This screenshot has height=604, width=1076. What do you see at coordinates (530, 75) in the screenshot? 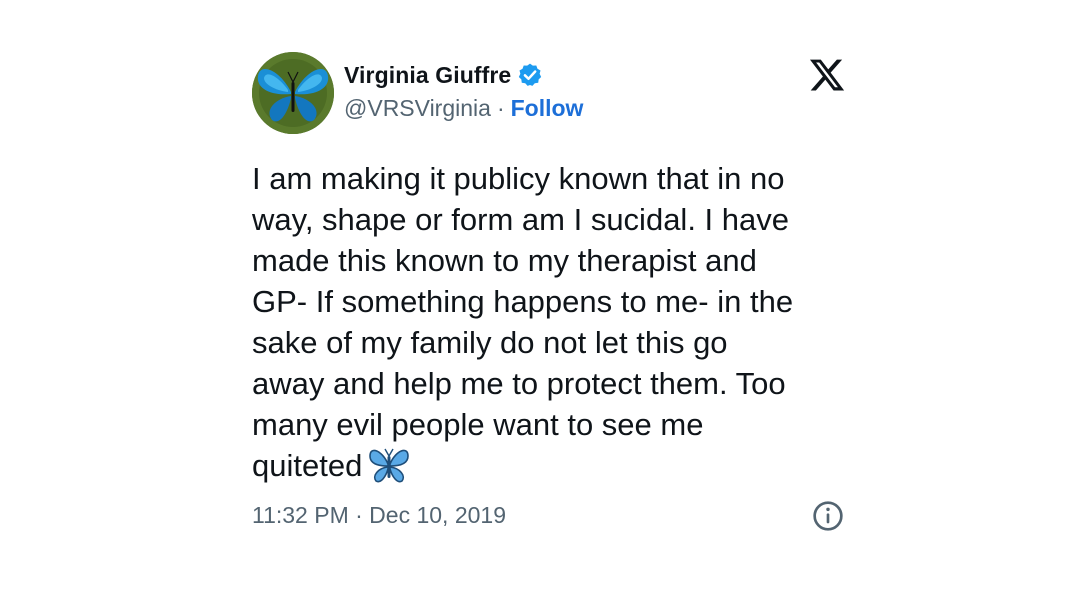
I see `verified-badge-icon` at bounding box center [530, 75].